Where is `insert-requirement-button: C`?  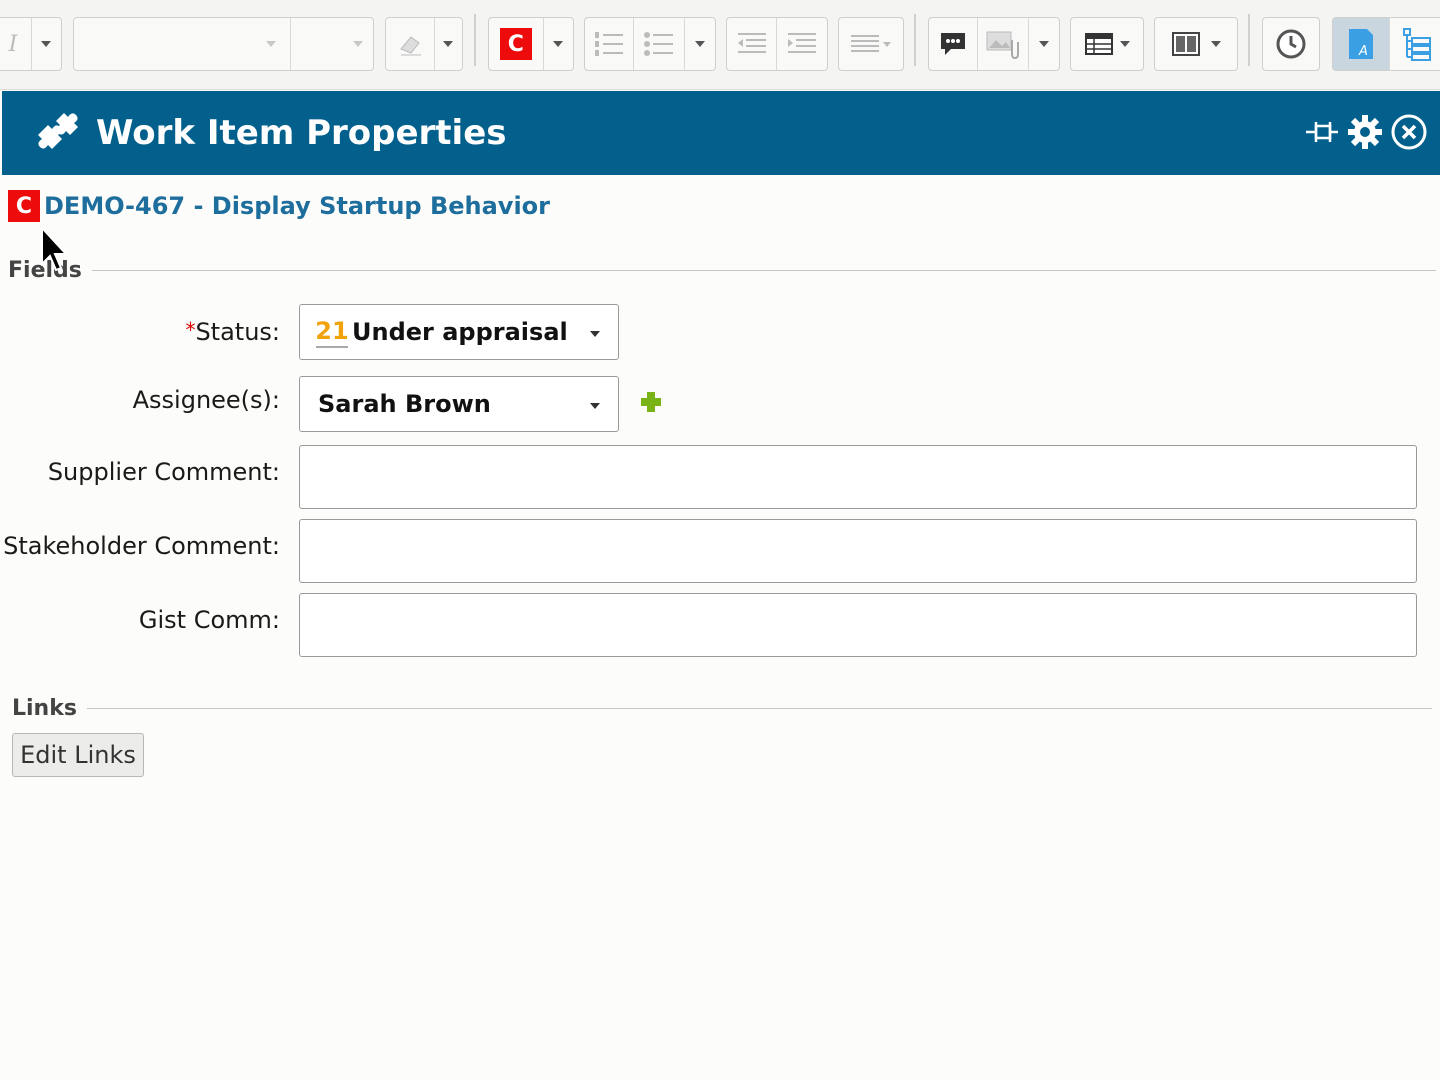
insert-requirement-button: C is located at coordinates (516, 44).